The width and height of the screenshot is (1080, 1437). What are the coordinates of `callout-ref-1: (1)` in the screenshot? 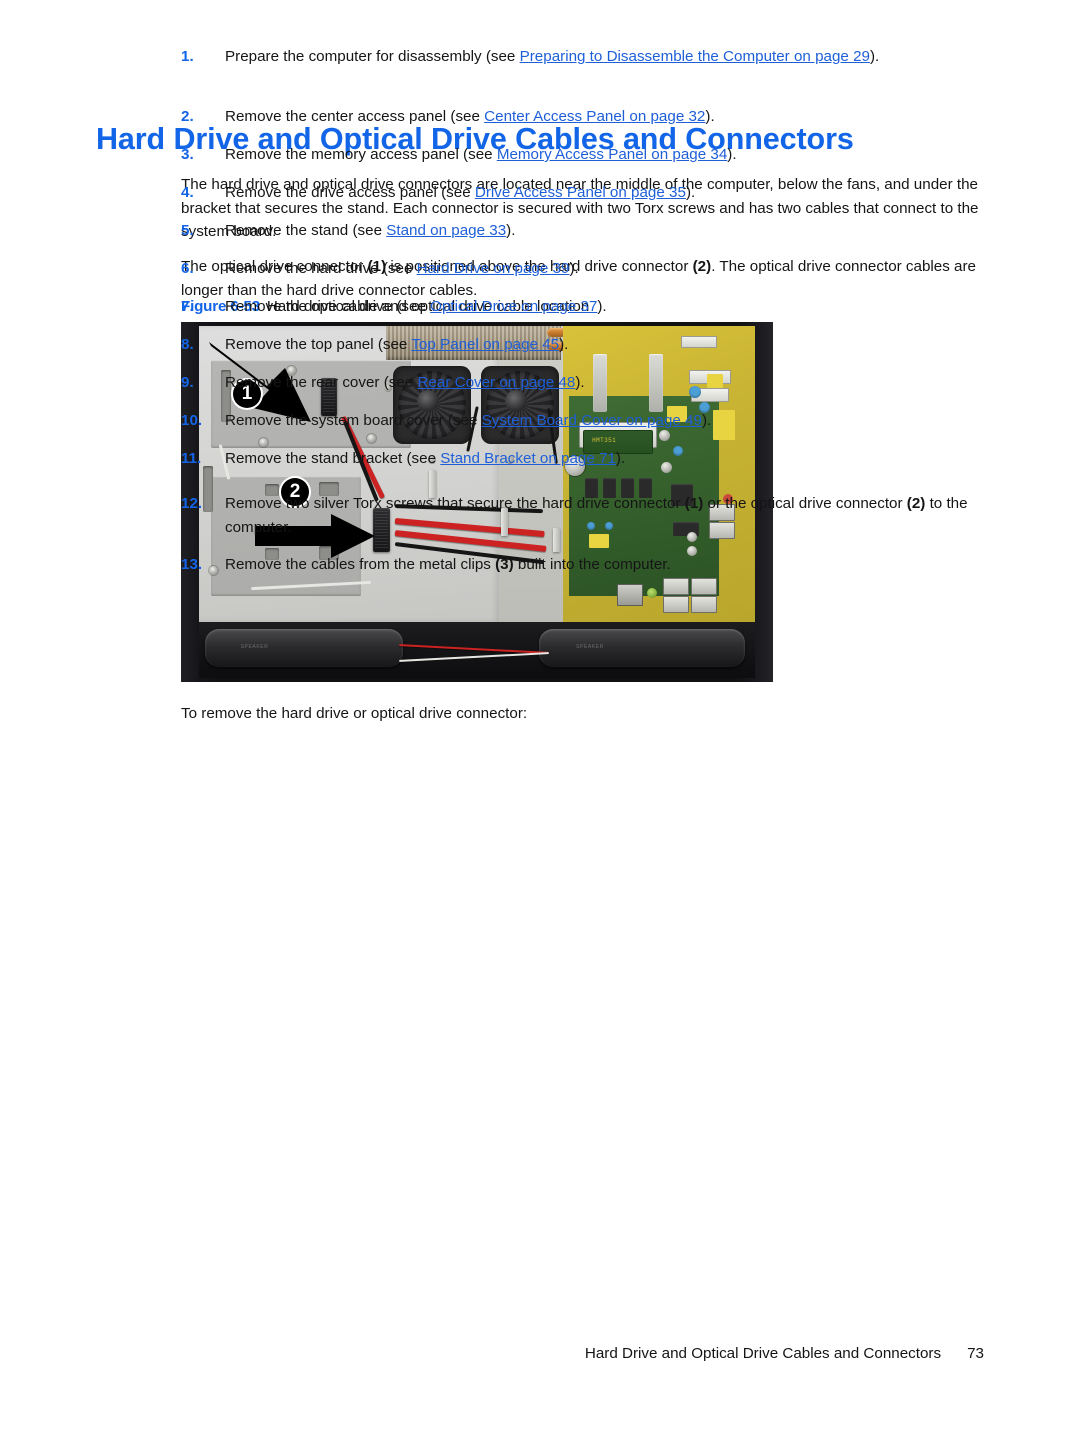 It's located at (694, 503).